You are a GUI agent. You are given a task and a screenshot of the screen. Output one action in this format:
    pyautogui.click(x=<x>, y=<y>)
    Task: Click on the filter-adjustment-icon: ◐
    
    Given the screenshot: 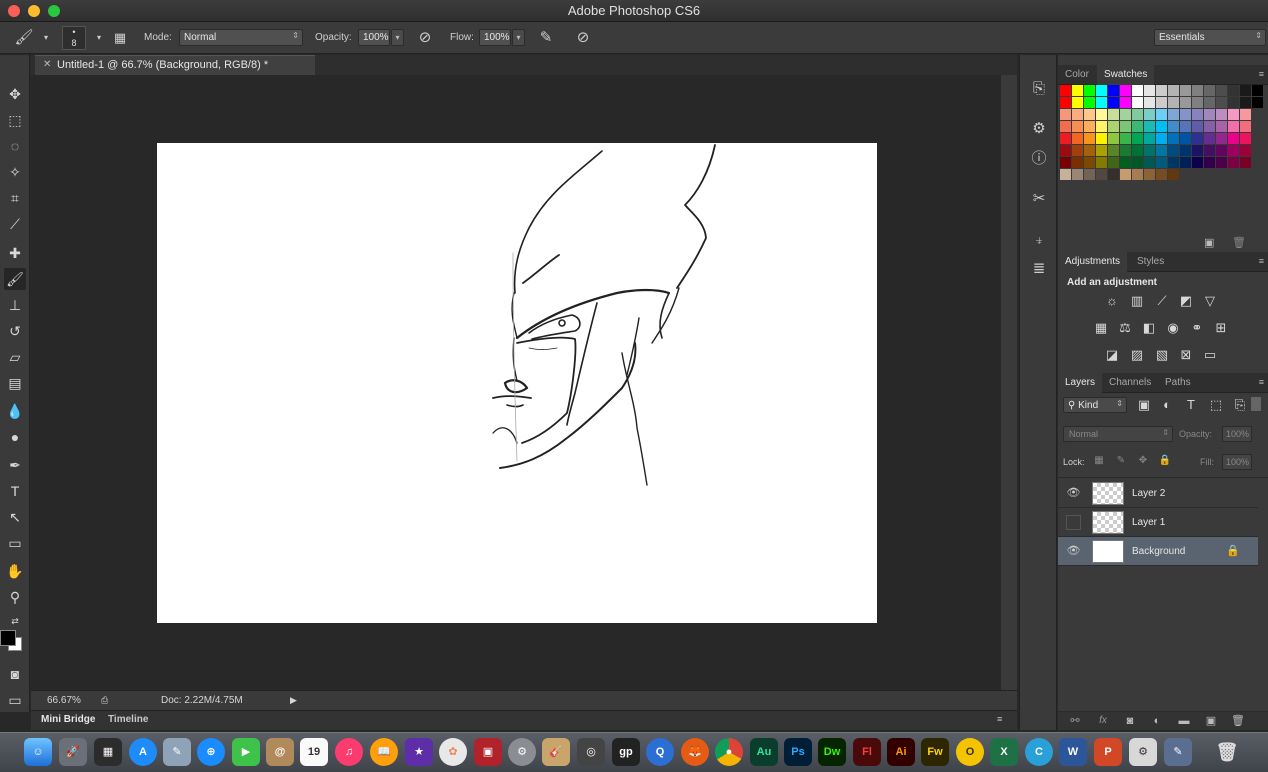 What is the action you would take?
    pyautogui.click(x=1167, y=405)
    